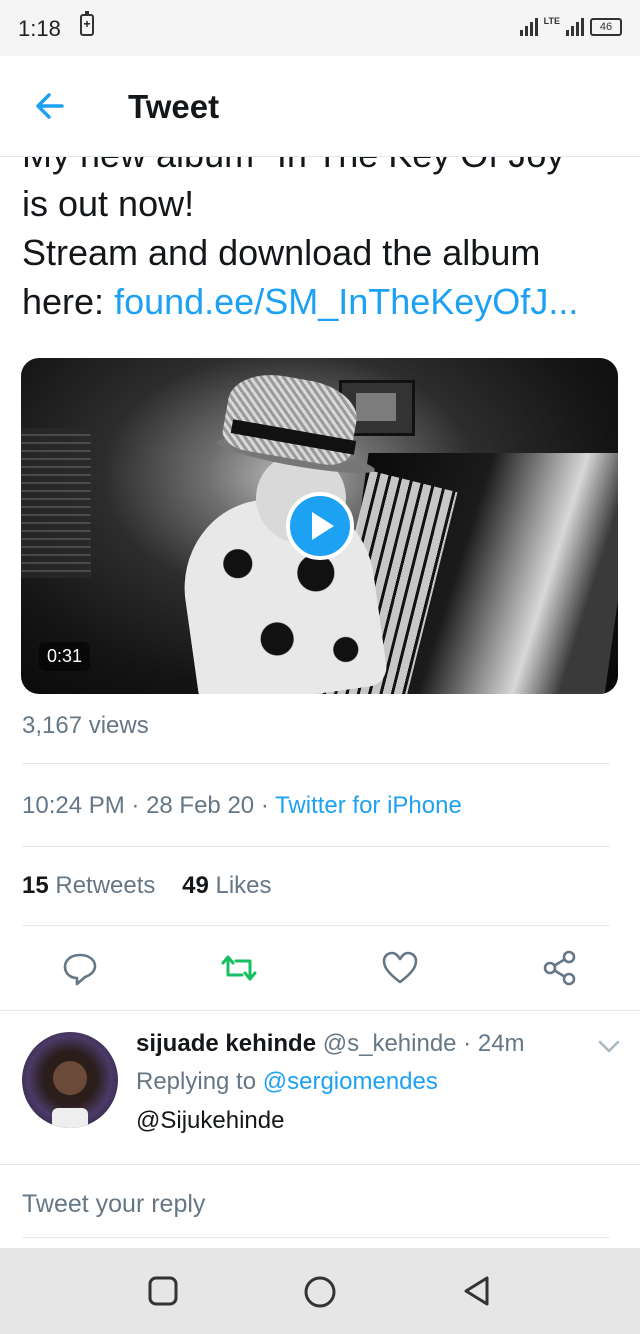 Image resolution: width=640 pixels, height=1334 pixels. I want to click on status-indicators: LTE 46, so click(570, 25).